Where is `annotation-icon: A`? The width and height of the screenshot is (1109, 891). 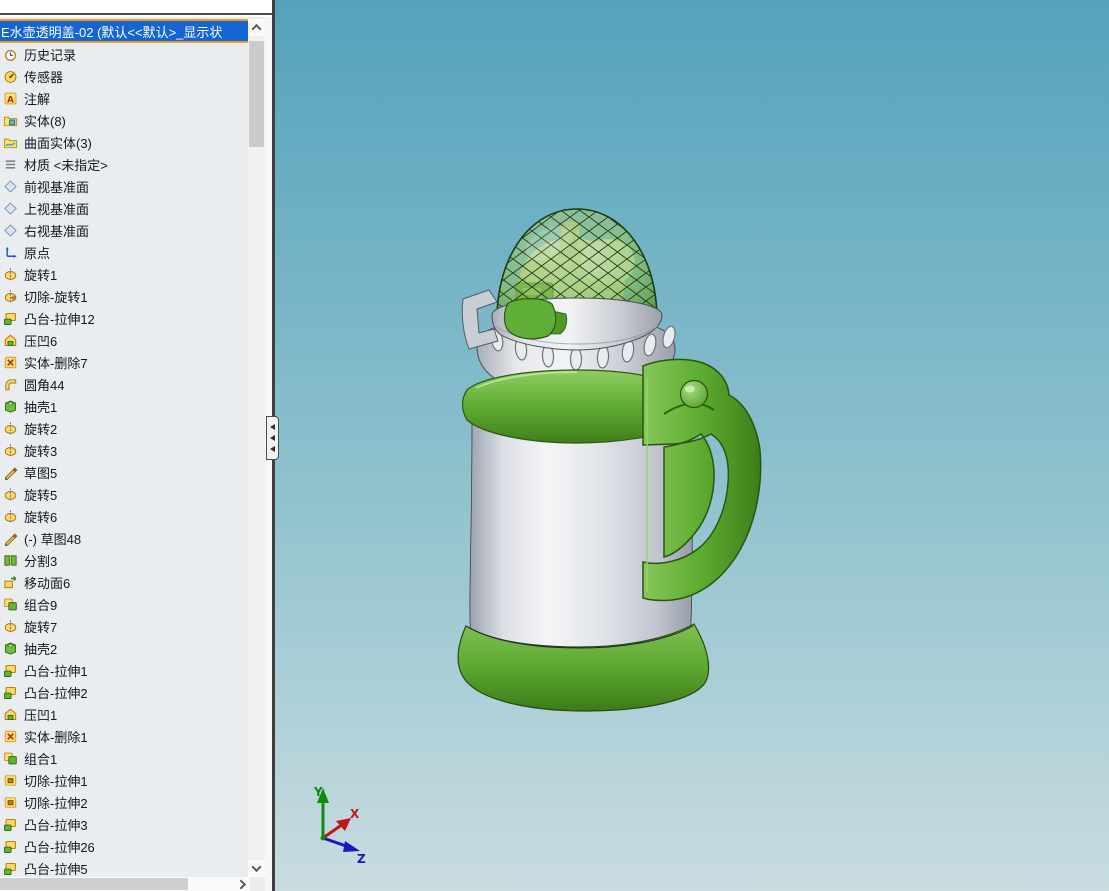 annotation-icon: A is located at coordinates (10, 98).